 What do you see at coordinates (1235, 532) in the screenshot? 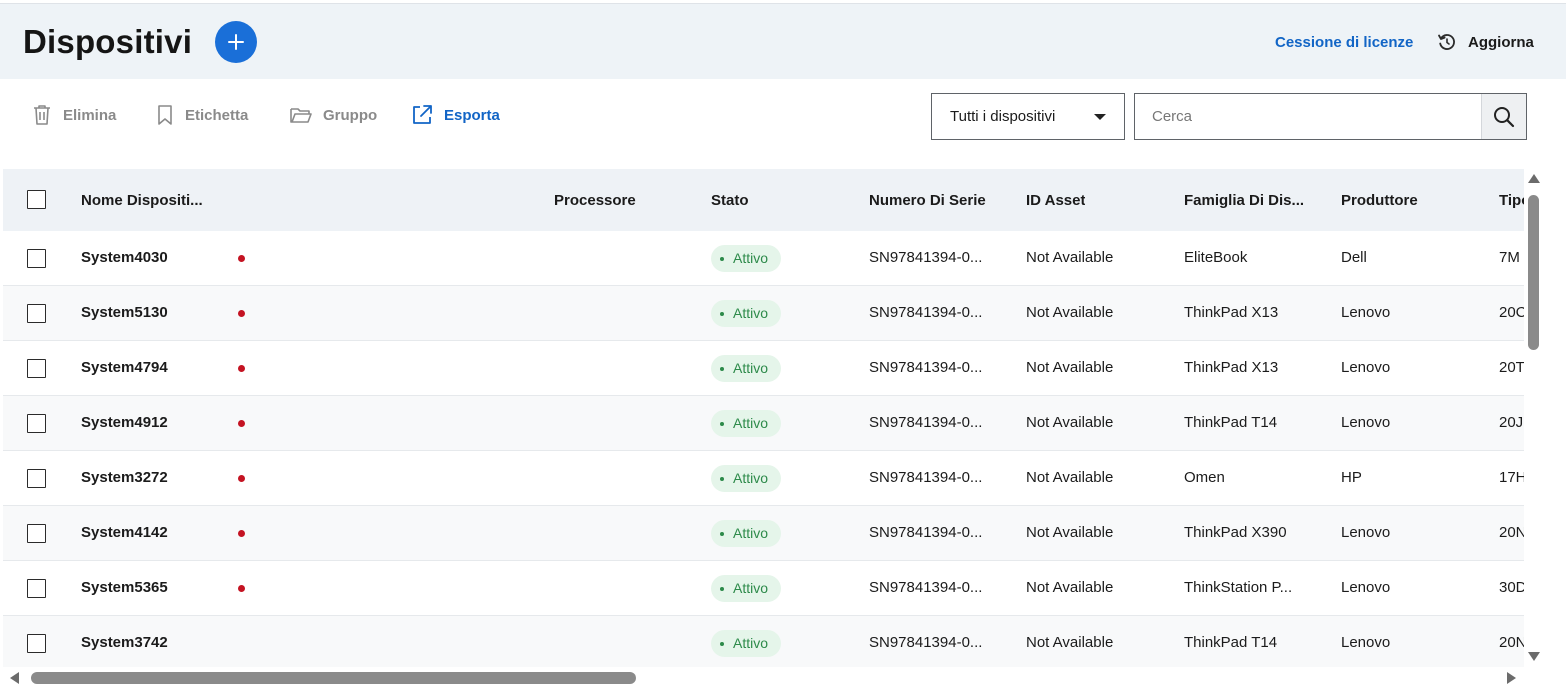
I see `device-family-cell: ThinkPad X390` at bounding box center [1235, 532].